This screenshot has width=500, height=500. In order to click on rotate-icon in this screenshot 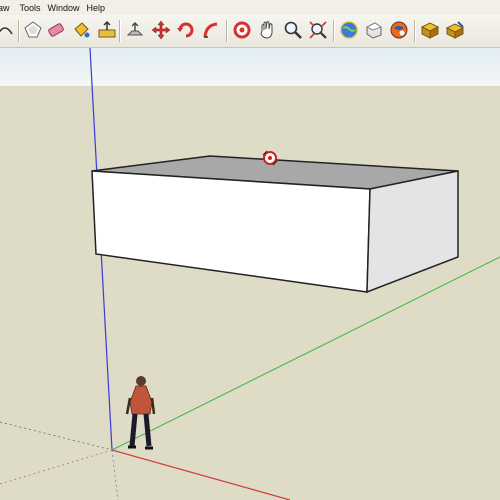, I will do `click(185, 30)`.